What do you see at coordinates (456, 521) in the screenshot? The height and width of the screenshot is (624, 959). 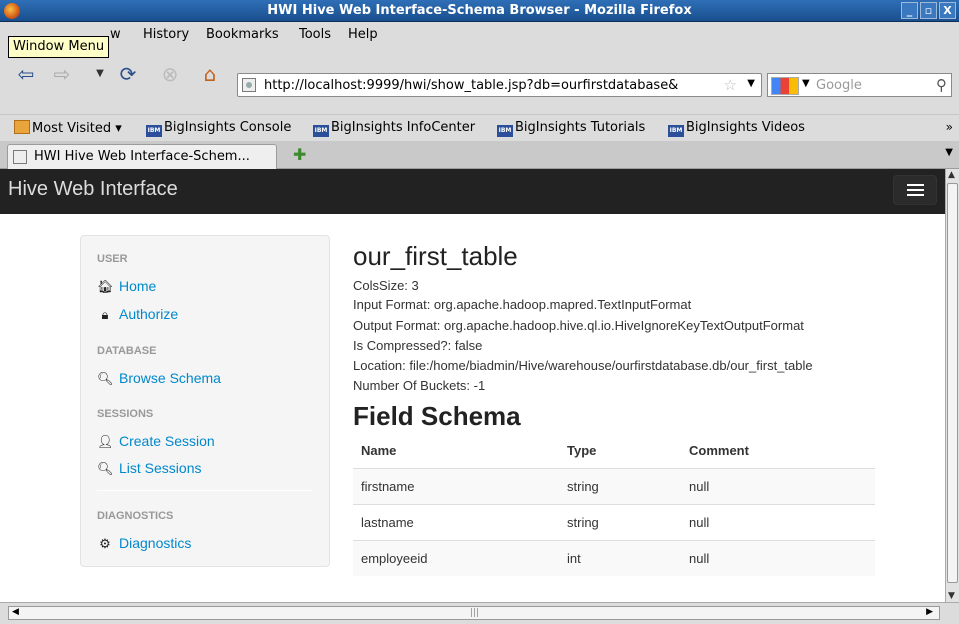 I see `field-name-cell: lastname` at bounding box center [456, 521].